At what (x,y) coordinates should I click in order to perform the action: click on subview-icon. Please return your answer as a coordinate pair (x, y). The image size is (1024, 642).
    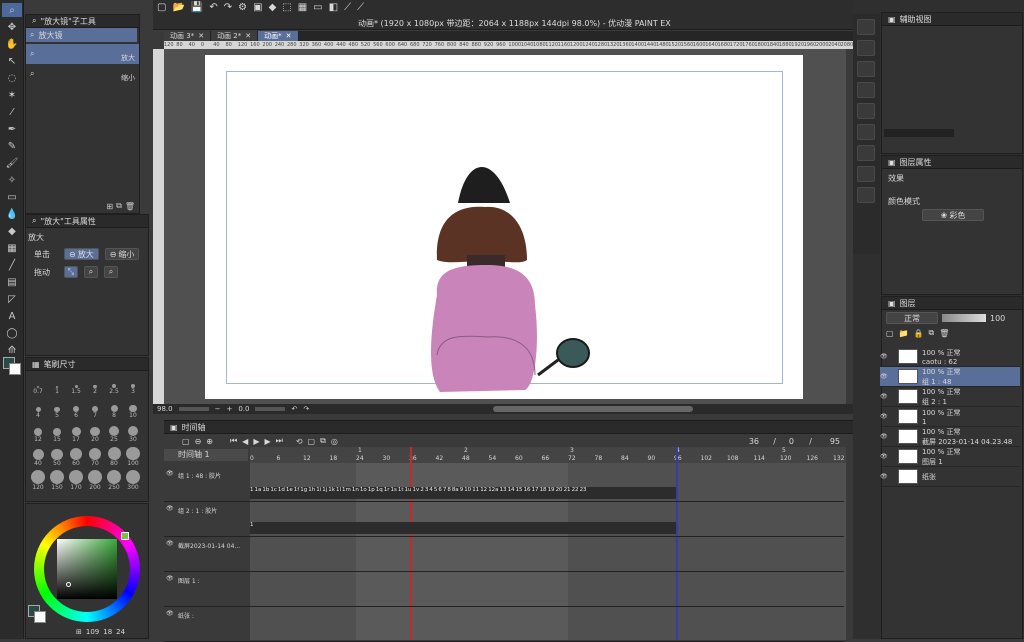
    Looking at the image, I should click on (866, 48).